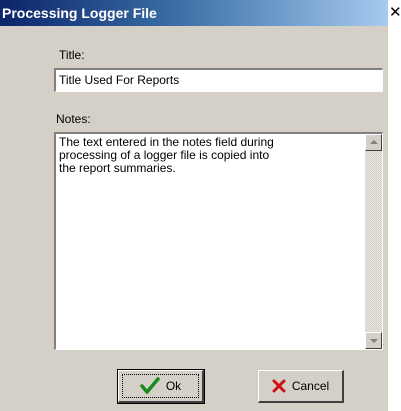  Describe the element at coordinates (395, 12) in the screenshot. I see `close-icon: ✕` at that location.